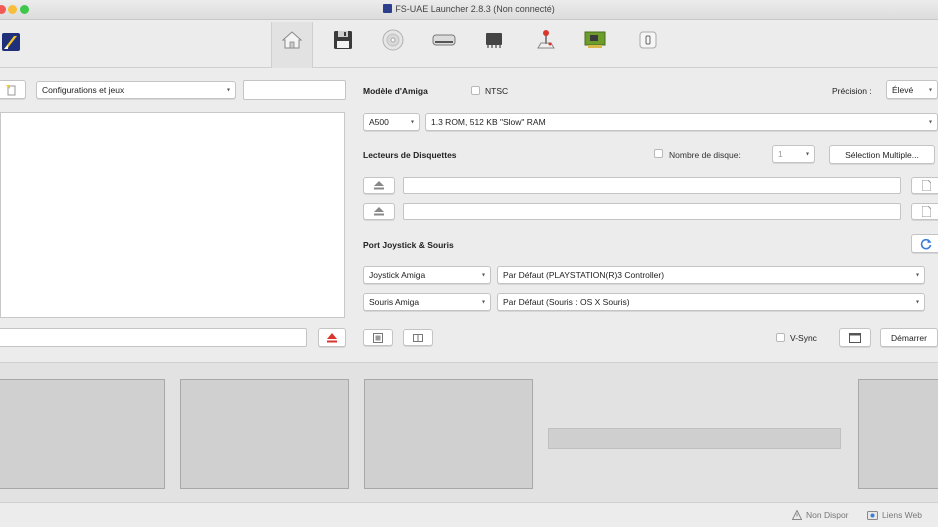 The image size is (938, 527). Describe the element at coordinates (902, 515) in the screenshot. I see `status-web-links-label: Liens Web` at that location.